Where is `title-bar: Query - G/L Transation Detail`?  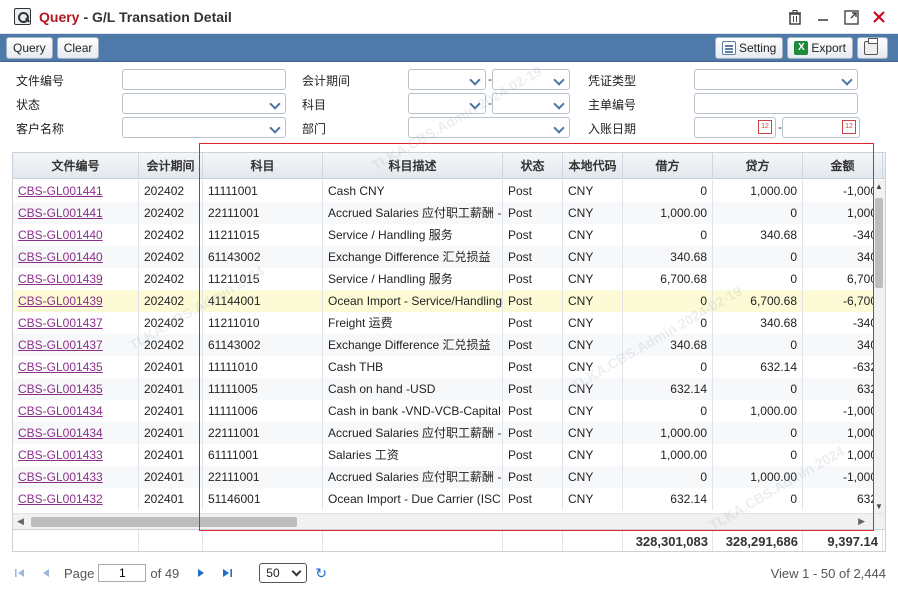 title-bar: Query - G/L Transation Detail is located at coordinates (449, 17).